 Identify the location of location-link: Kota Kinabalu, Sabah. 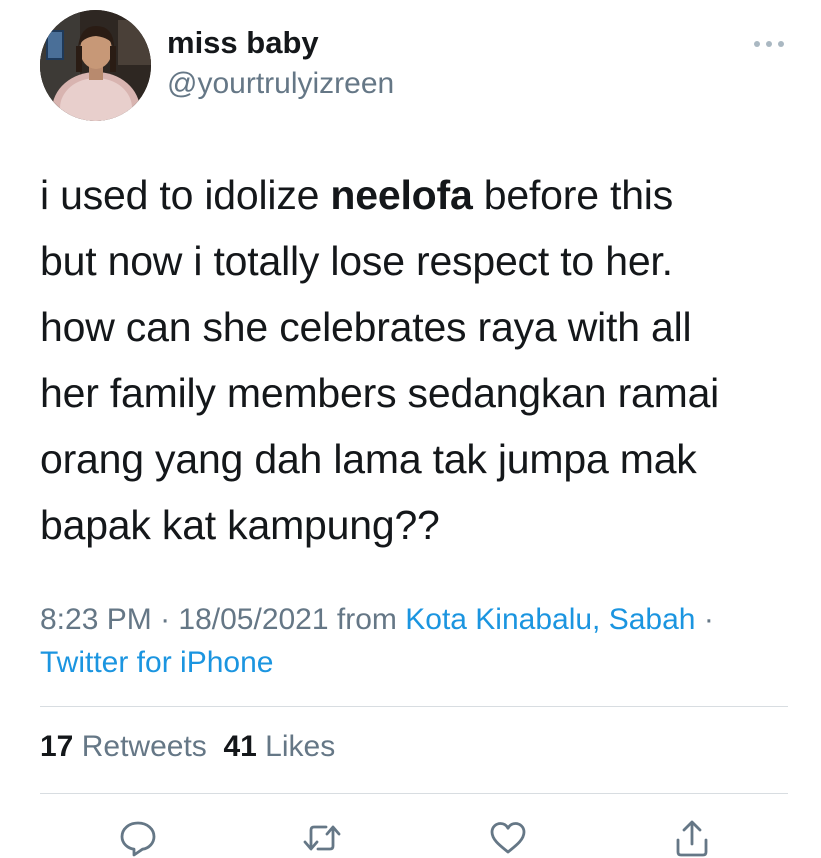
(550, 619).